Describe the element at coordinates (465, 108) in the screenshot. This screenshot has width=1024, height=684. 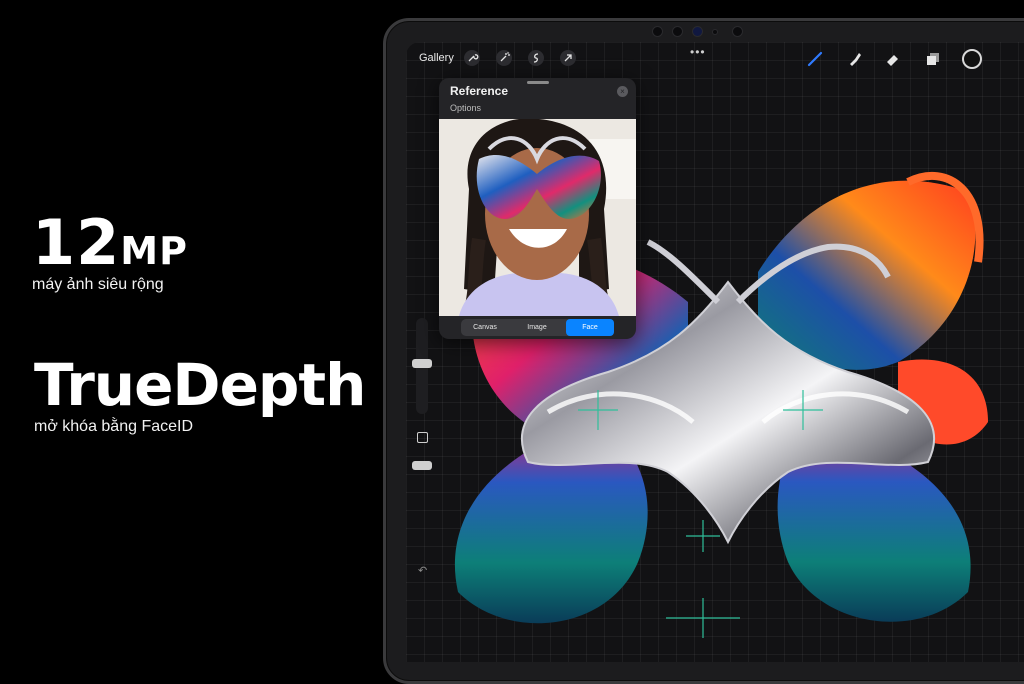
I see `reference-options-link: Options` at that location.